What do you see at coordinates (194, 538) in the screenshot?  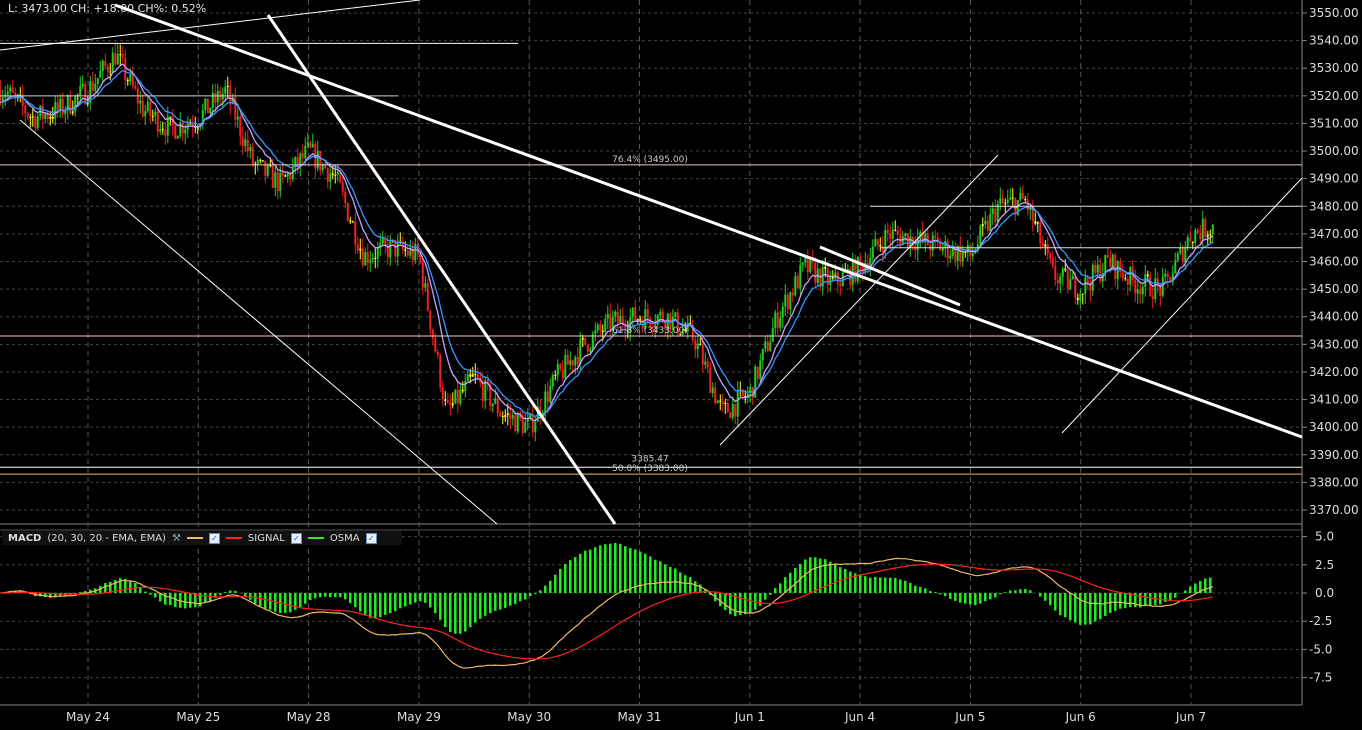 I see `macd-swatch` at bounding box center [194, 538].